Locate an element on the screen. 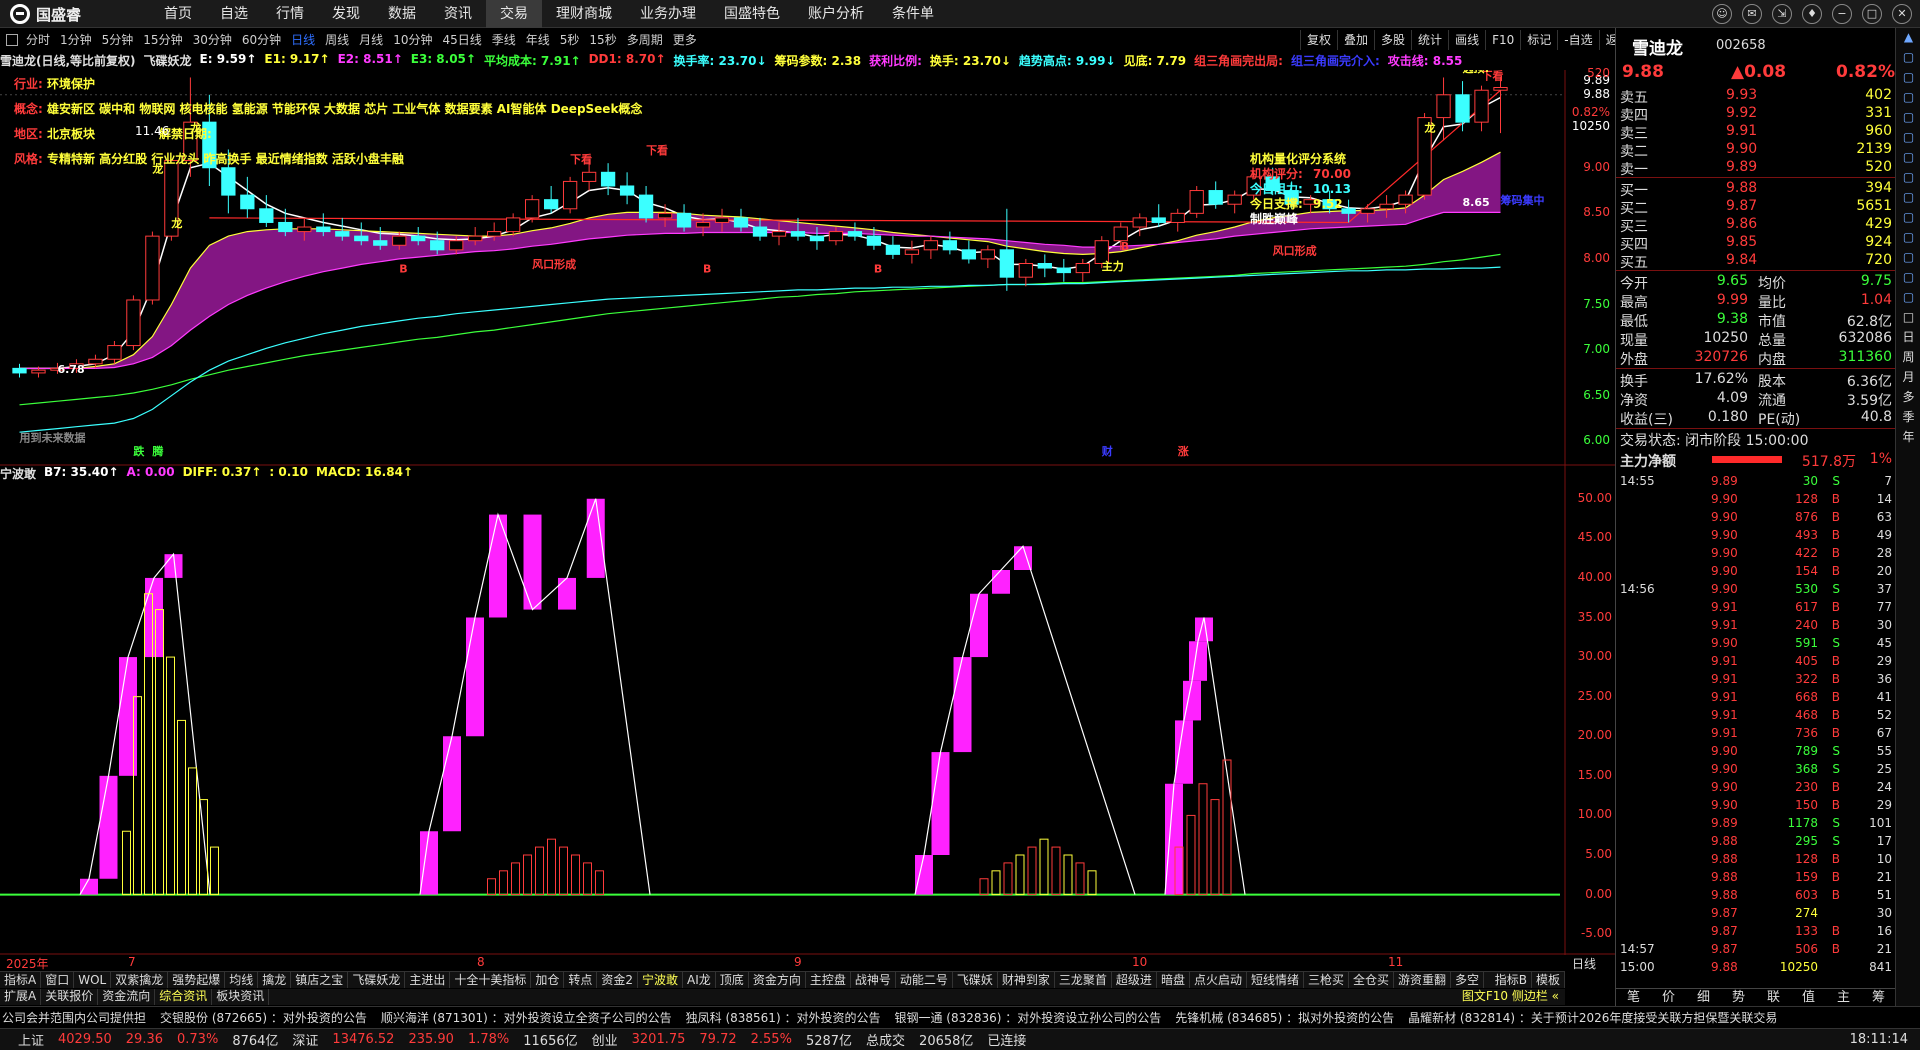 This screenshot has width=1920, height=1050. period-tab: 5分钟 is located at coordinates (118, 40).